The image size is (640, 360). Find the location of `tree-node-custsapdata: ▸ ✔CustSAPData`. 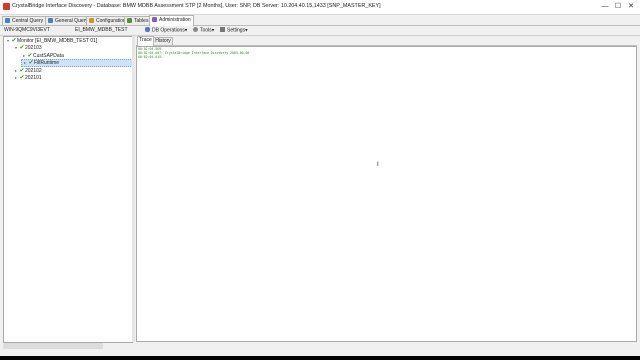

tree-node-custsapdata: ▸ ✔CustSAPData is located at coordinates (42, 55).